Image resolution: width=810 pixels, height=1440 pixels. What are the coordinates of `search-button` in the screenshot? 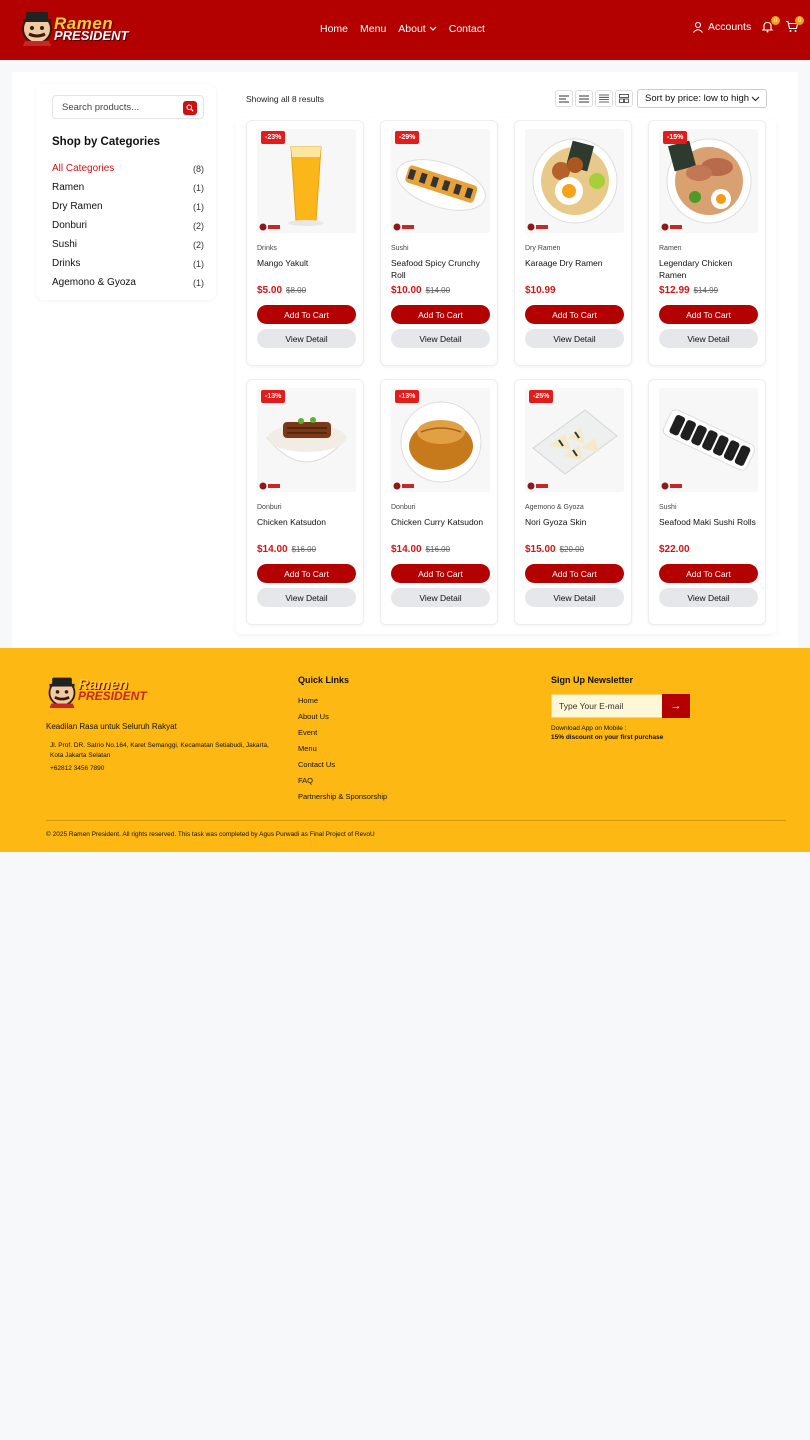 It's located at (190, 108).